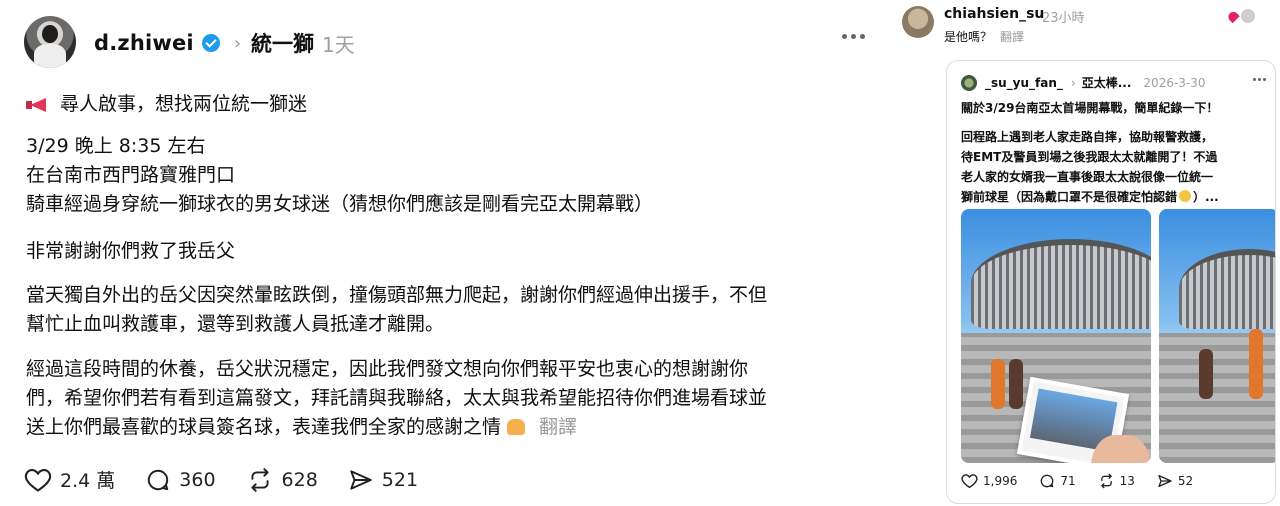  I want to click on post-line: 非常謝謝你們救了我岳父, so click(131, 251).